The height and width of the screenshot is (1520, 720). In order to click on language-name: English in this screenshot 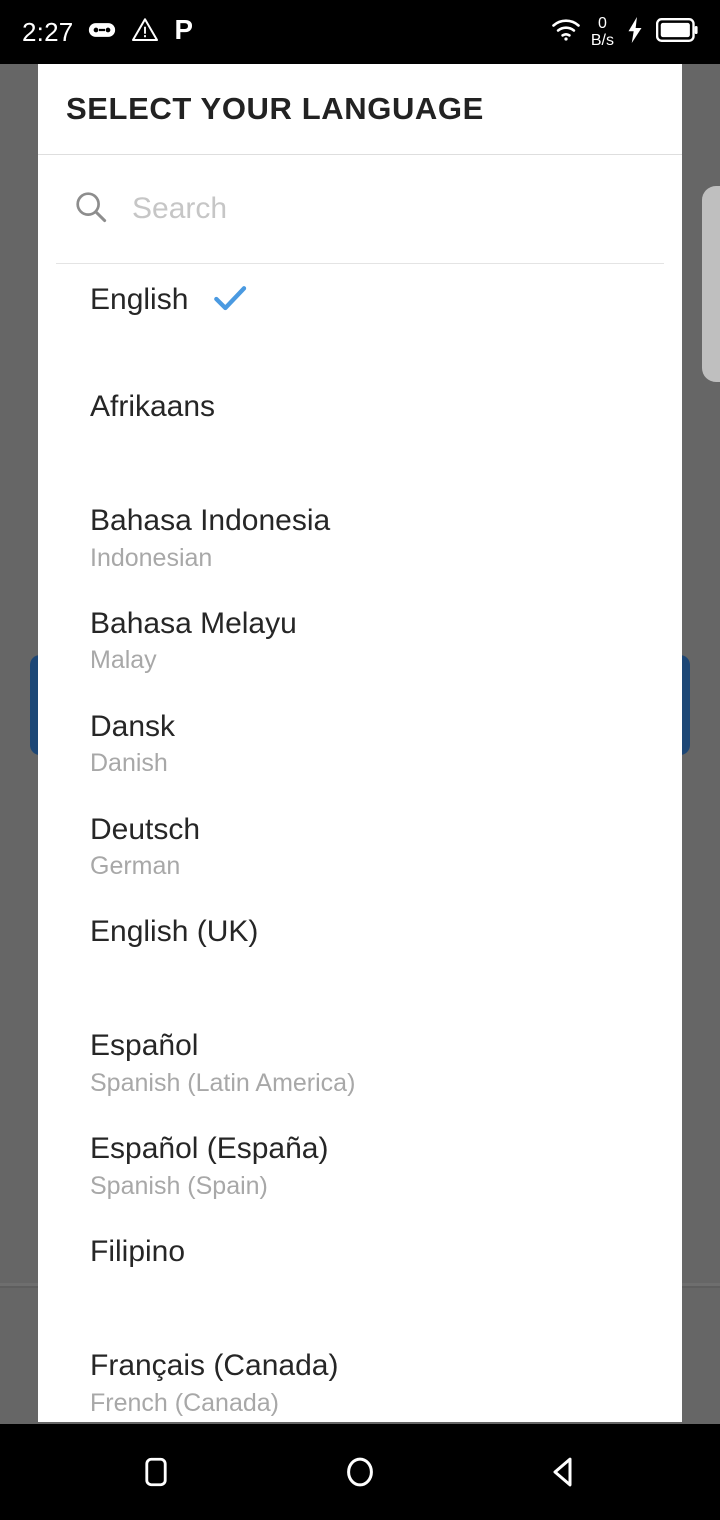, I will do `click(139, 300)`.